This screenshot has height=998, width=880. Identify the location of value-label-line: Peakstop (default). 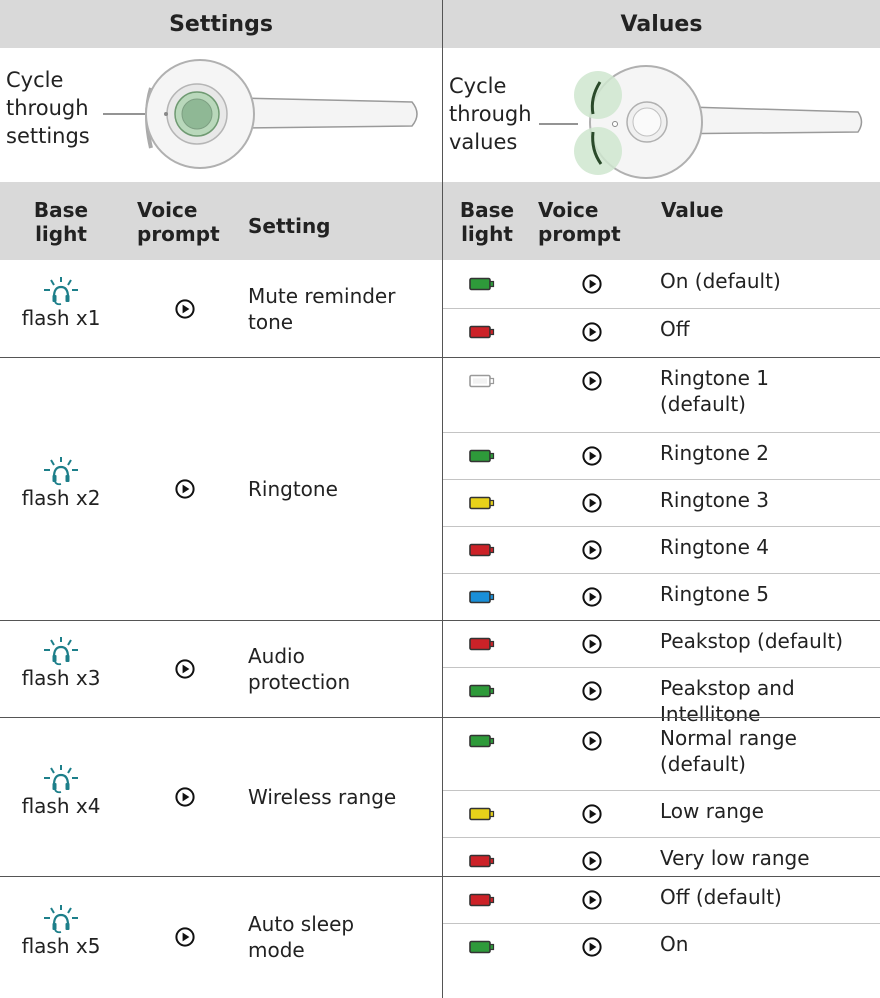
(752, 641).